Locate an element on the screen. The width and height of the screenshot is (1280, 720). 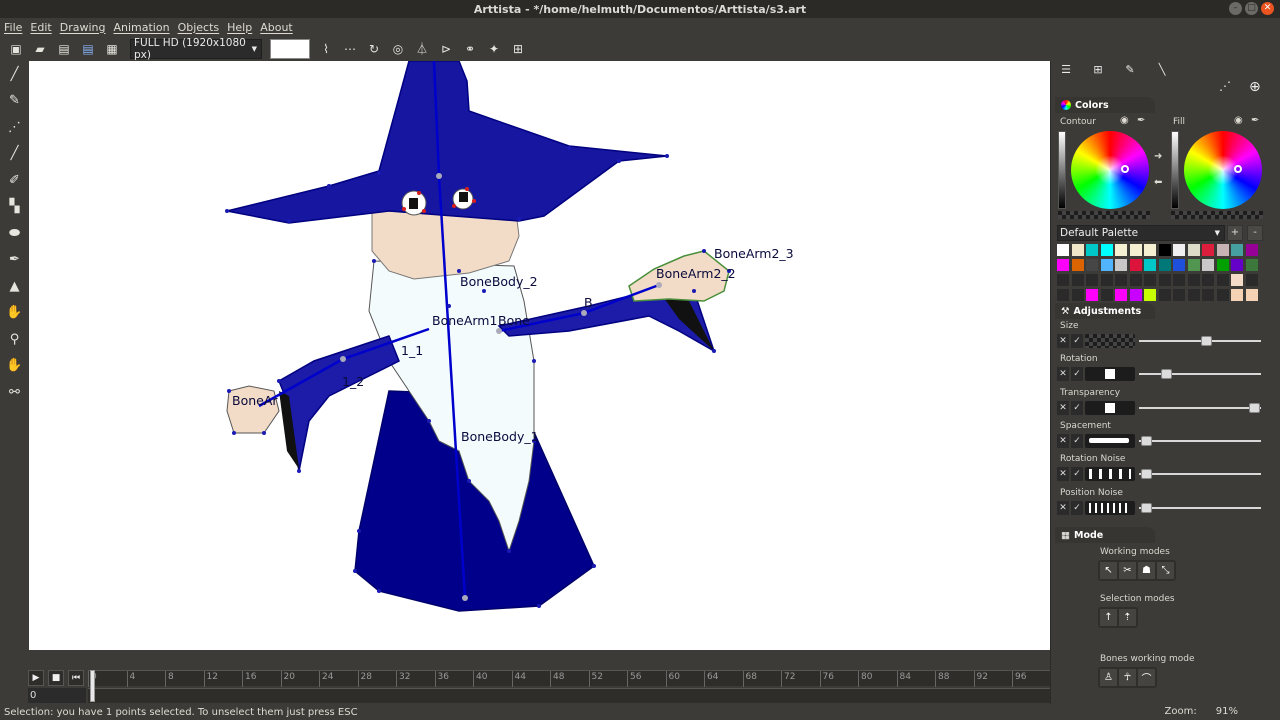
adjustments-section-header: ⚒ Adjustments is located at coordinates (1105, 311).